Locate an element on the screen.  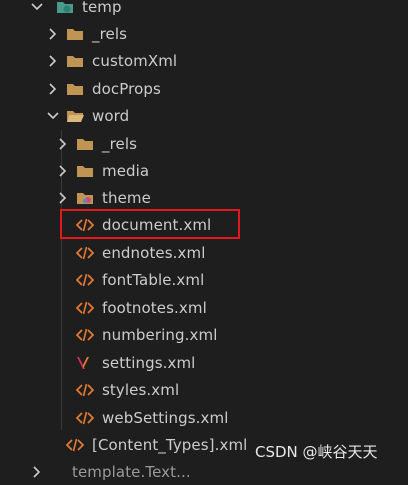
highlight-box is located at coordinates (150, 224).